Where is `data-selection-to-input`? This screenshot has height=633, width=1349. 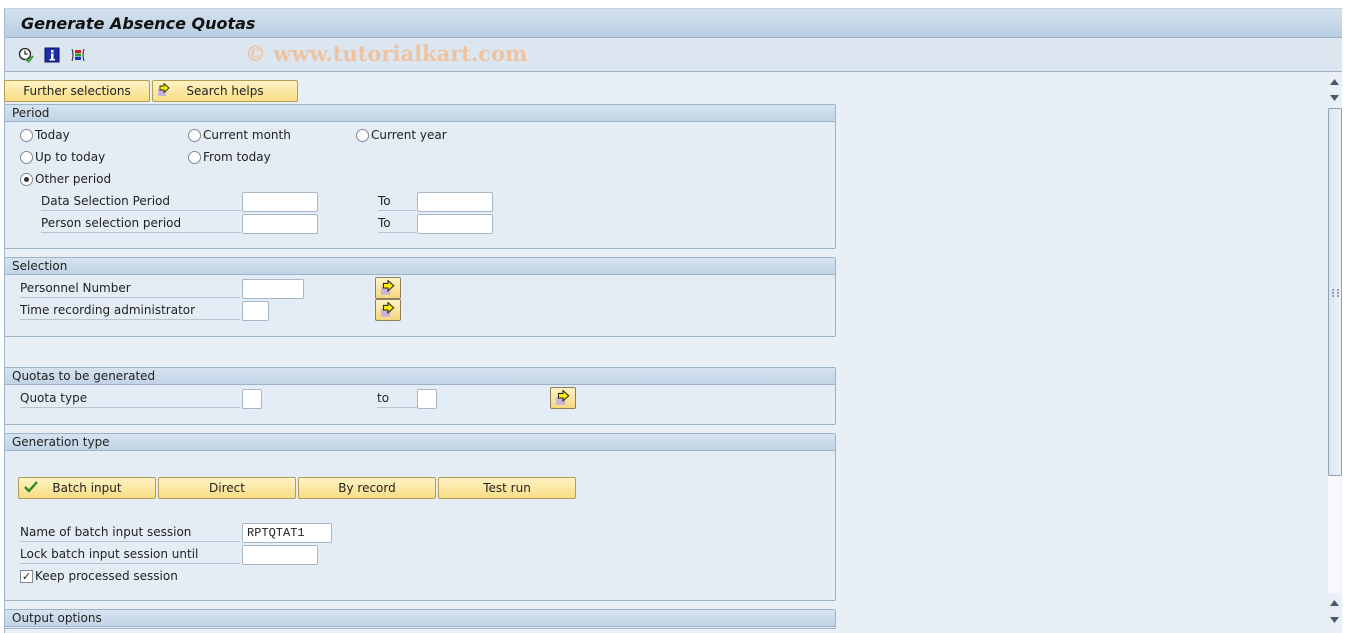 data-selection-to-input is located at coordinates (455, 202).